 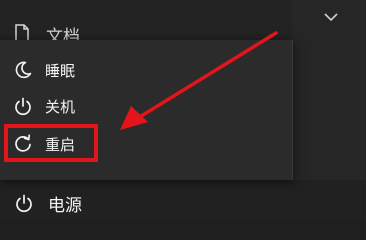 I want to click on shutdown-menu-item: 关机, so click(x=146, y=106).